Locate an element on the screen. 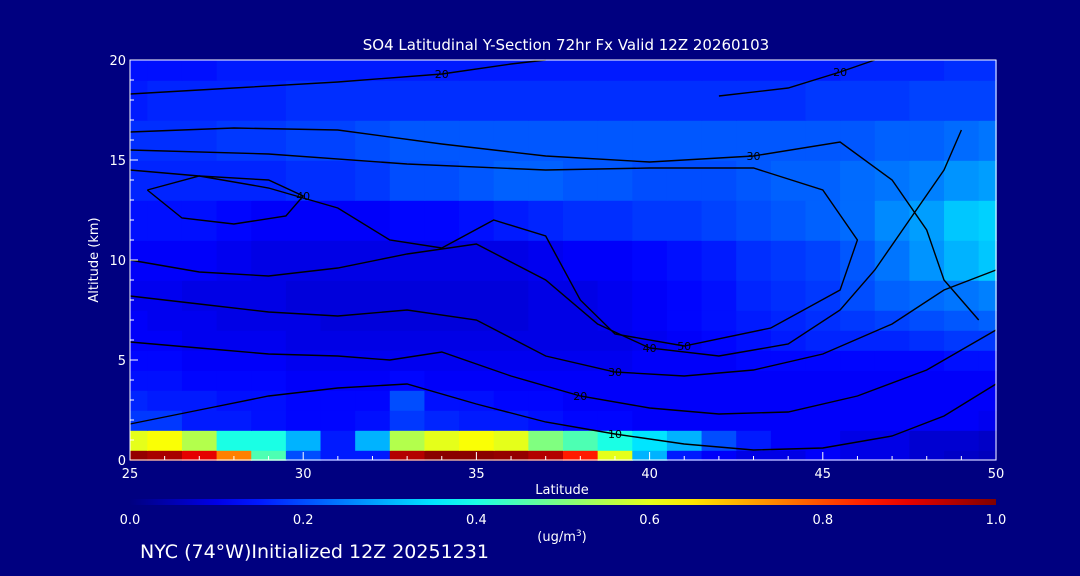  x-tick-label: 45 is located at coordinates (823, 474).